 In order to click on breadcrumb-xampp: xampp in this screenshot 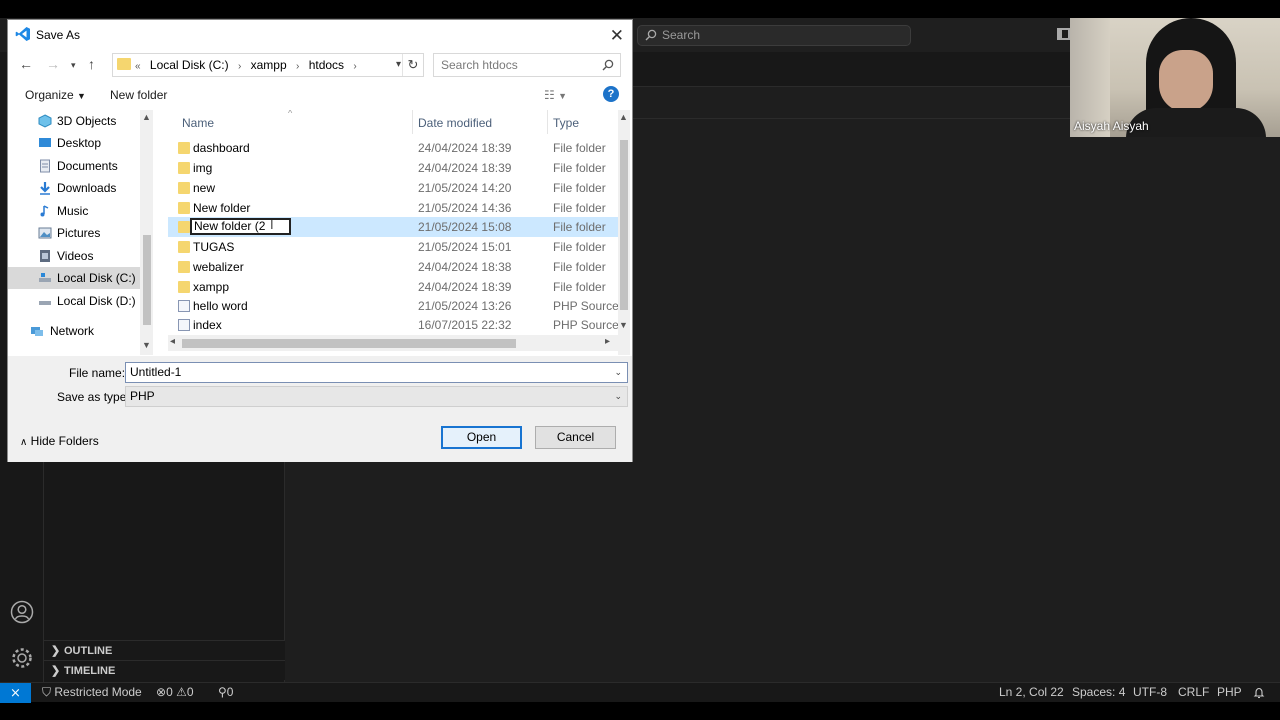, I will do `click(269, 65)`.